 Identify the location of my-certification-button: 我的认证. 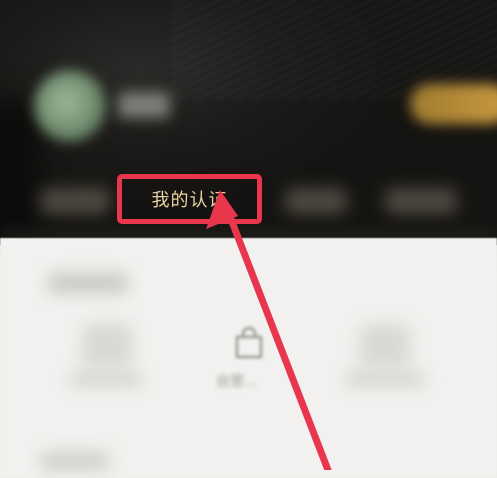
(189, 199).